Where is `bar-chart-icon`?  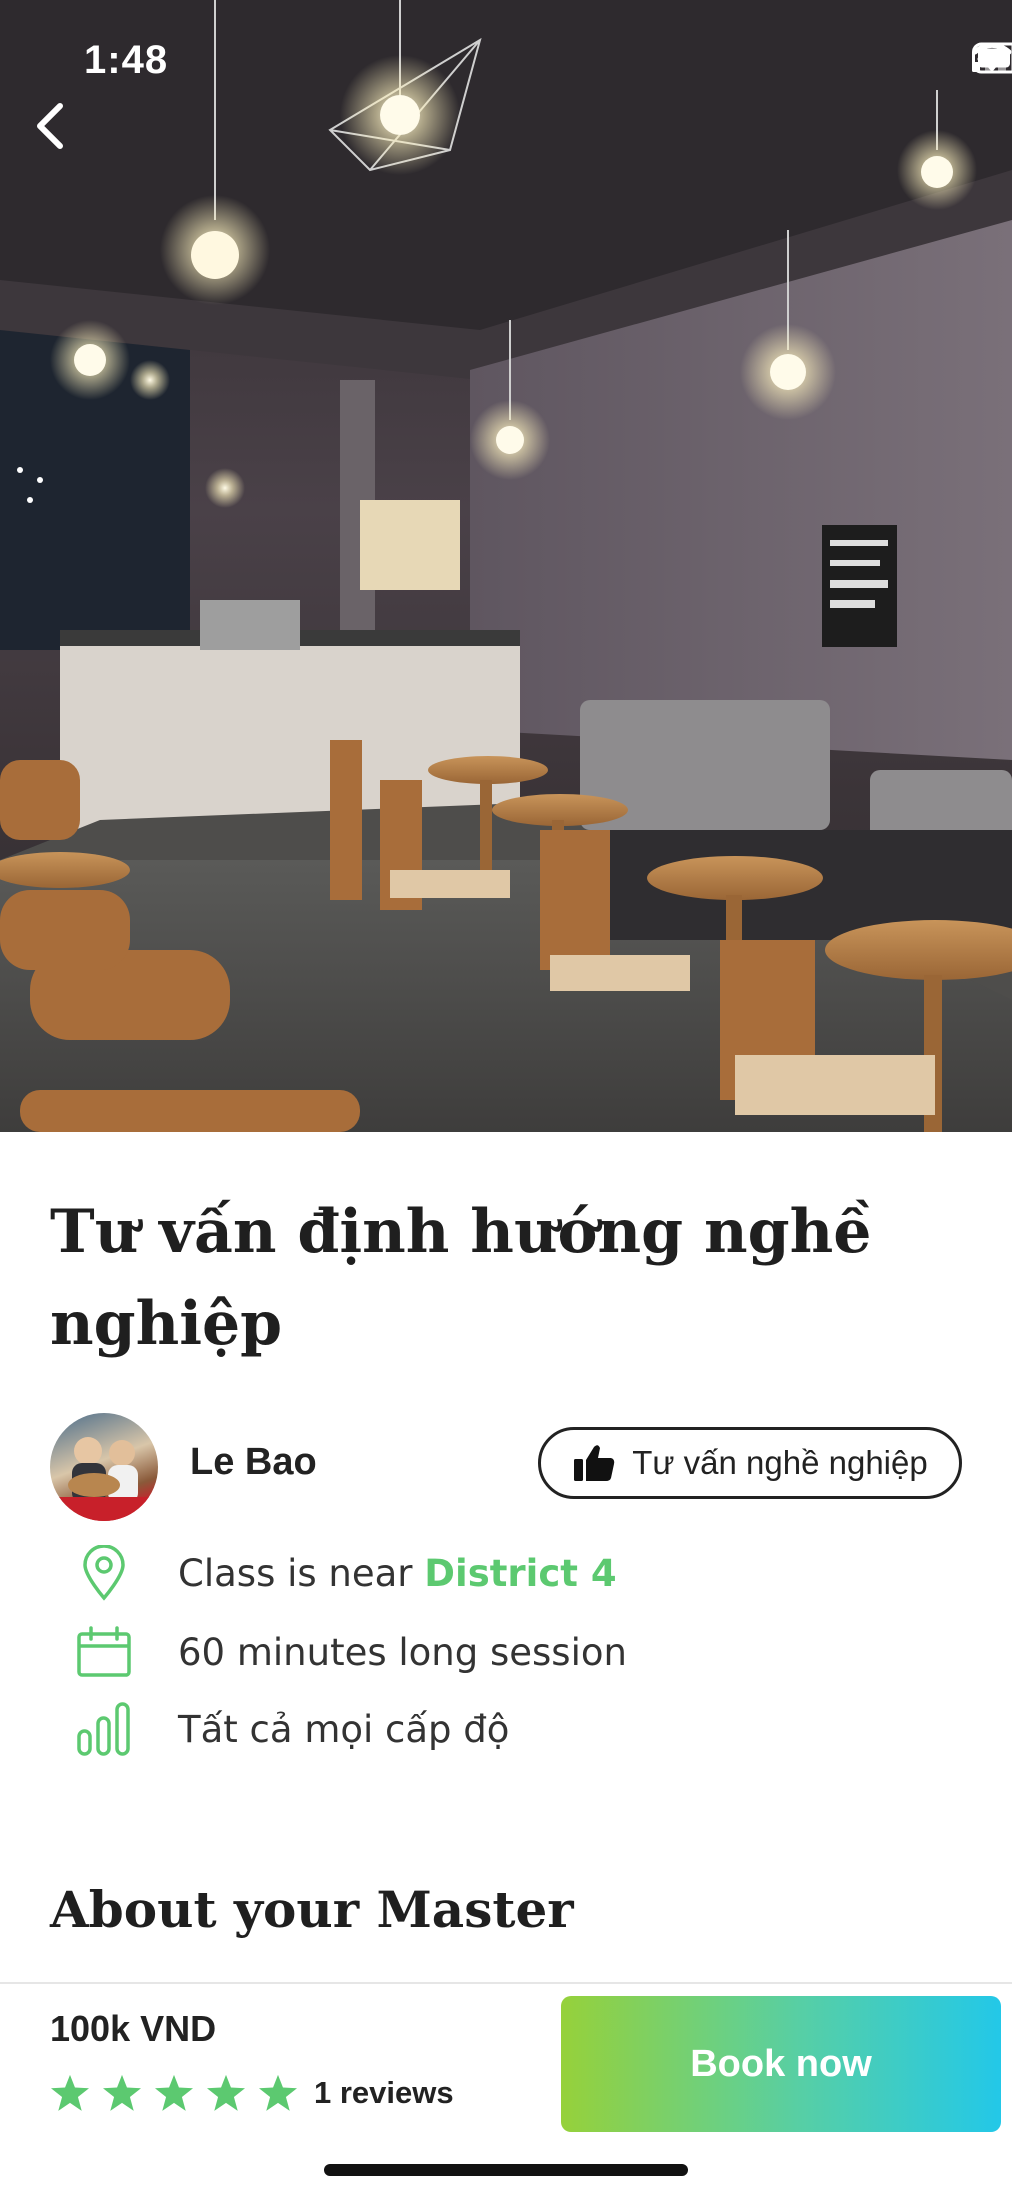 bar-chart-icon is located at coordinates (103, 1729).